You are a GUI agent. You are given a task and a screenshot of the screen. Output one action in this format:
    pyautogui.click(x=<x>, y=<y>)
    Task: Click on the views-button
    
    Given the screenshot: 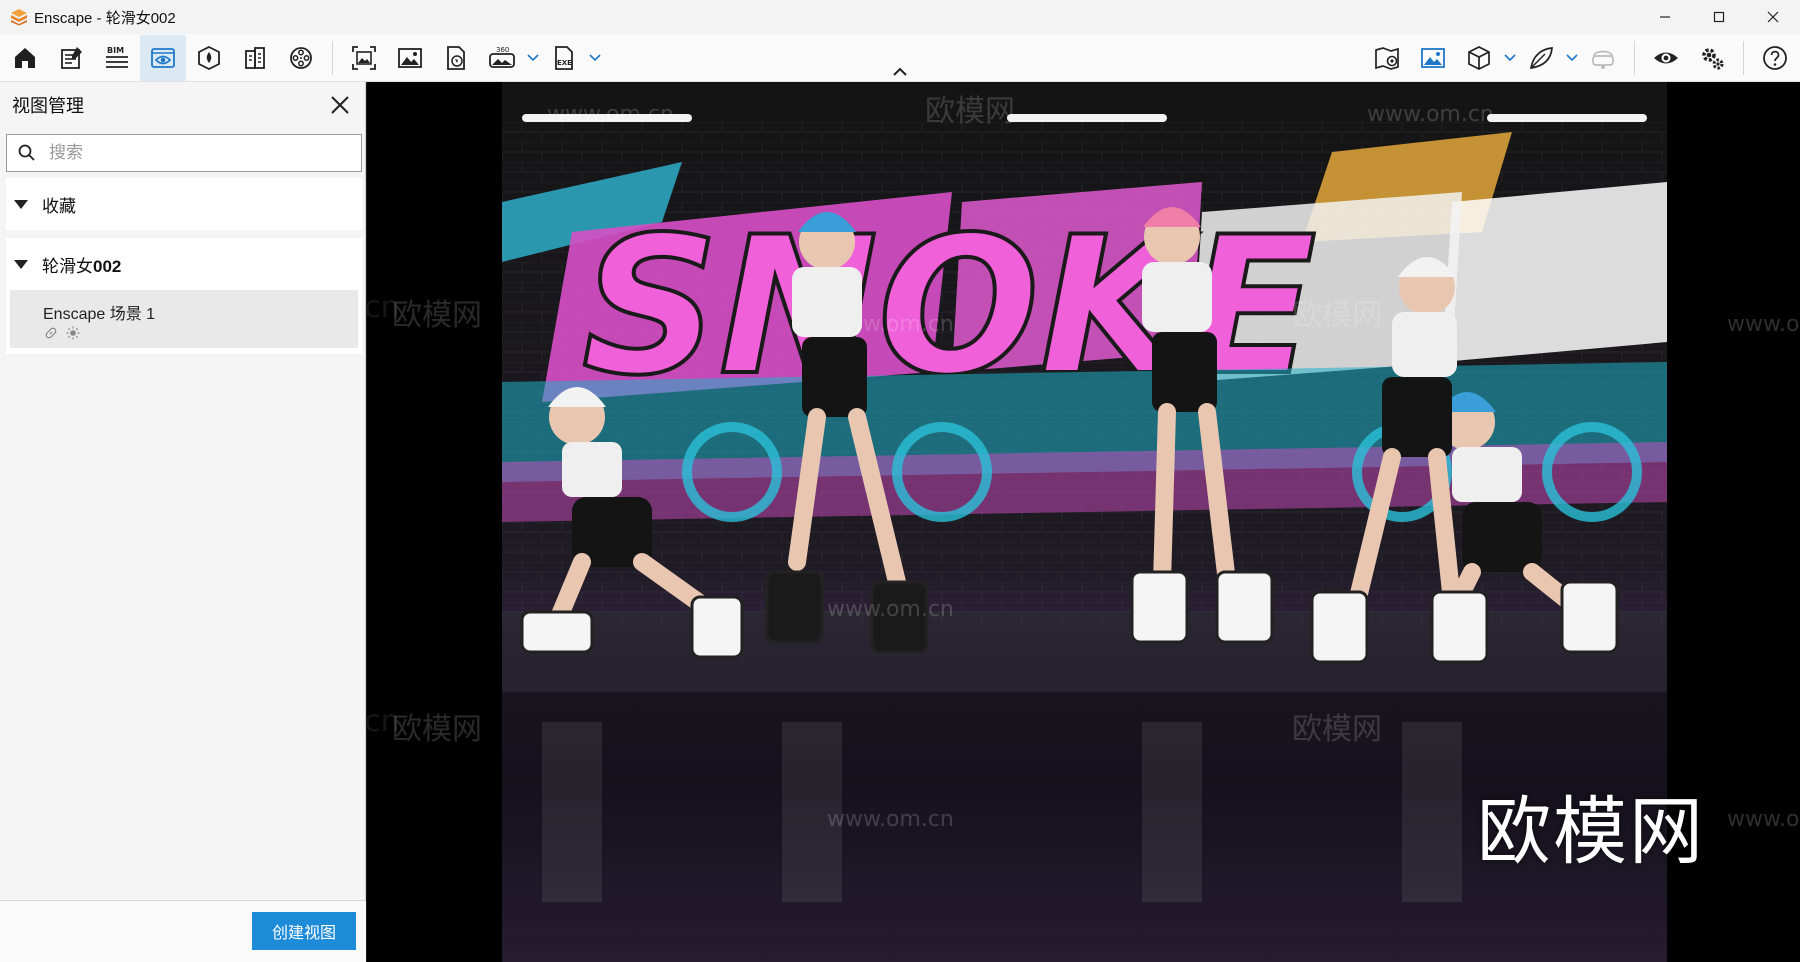 What is the action you would take?
    pyautogui.click(x=163, y=58)
    